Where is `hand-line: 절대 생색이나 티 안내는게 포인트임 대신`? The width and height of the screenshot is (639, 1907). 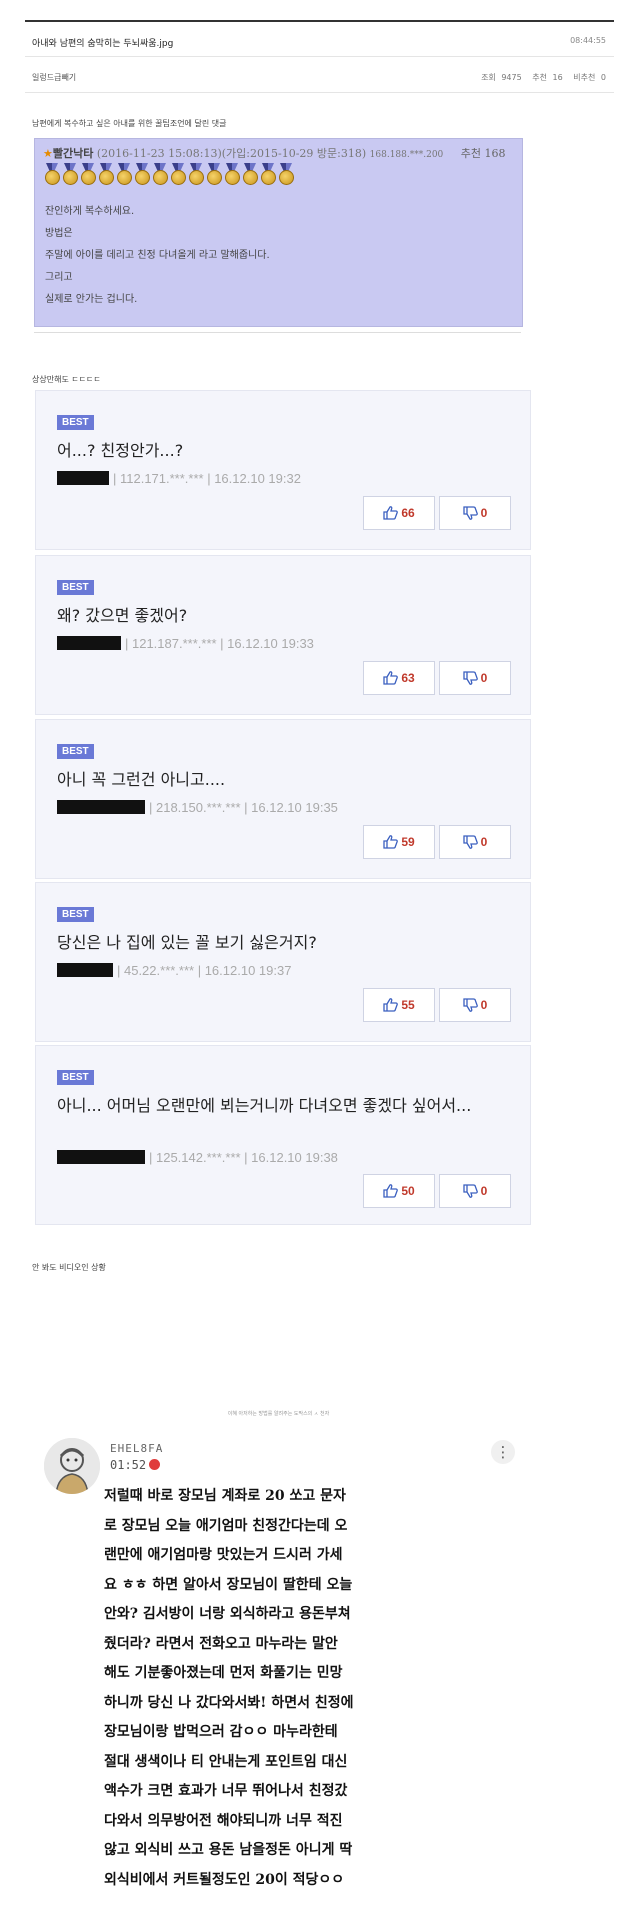
hand-line: 절대 생색이나 티 안내는게 포인트임 대신 is located at coordinates (226, 1761).